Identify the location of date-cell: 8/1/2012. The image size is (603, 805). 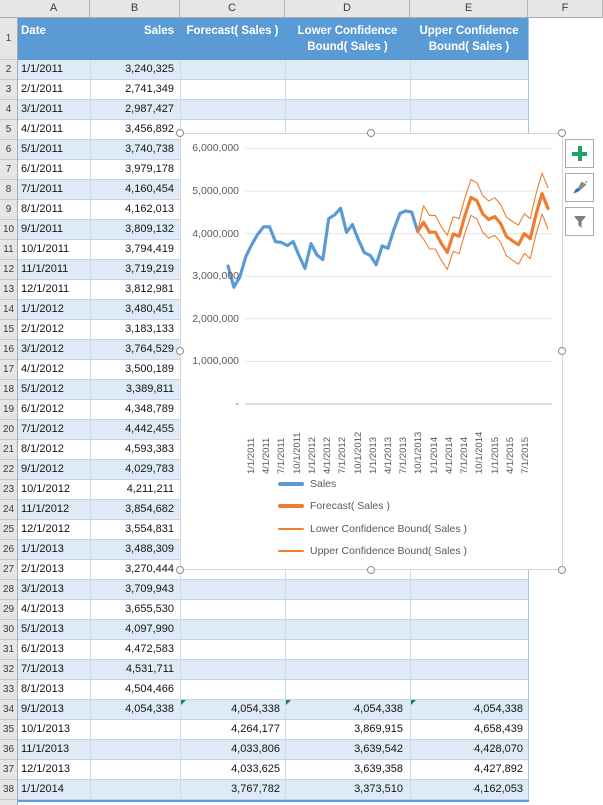
(54, 449).